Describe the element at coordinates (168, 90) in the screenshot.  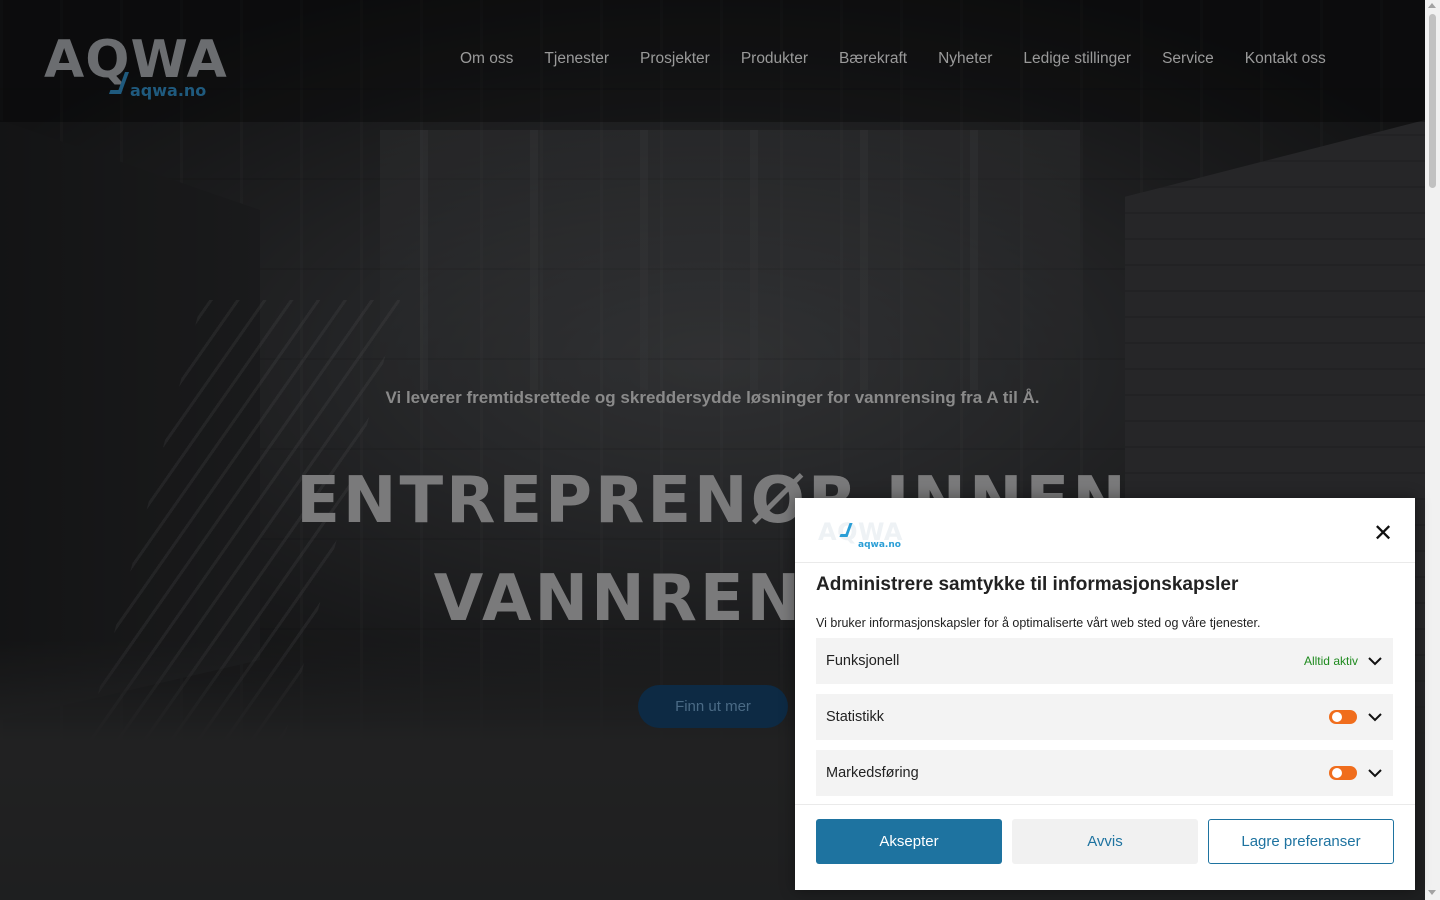
I see `logo-subtext: aqwa.no` at that location.